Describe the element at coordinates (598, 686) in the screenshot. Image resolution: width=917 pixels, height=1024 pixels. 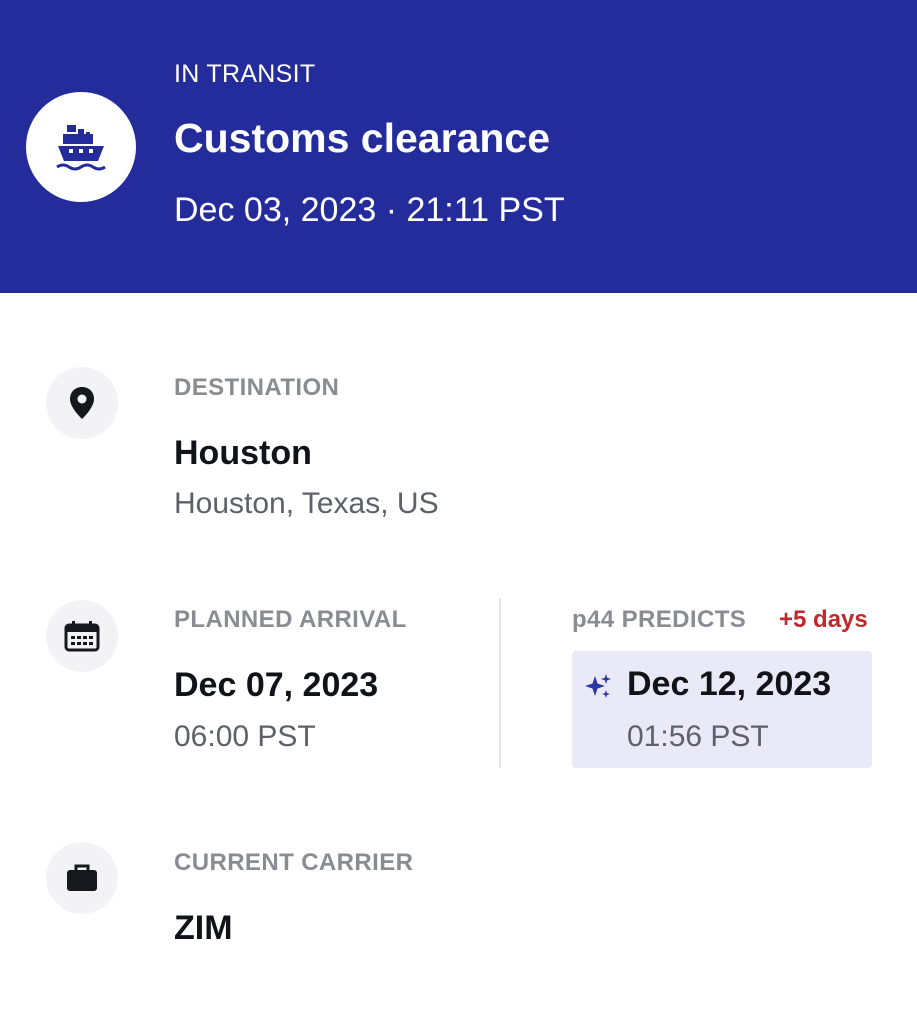
I see `sparkle-icon` at that location.